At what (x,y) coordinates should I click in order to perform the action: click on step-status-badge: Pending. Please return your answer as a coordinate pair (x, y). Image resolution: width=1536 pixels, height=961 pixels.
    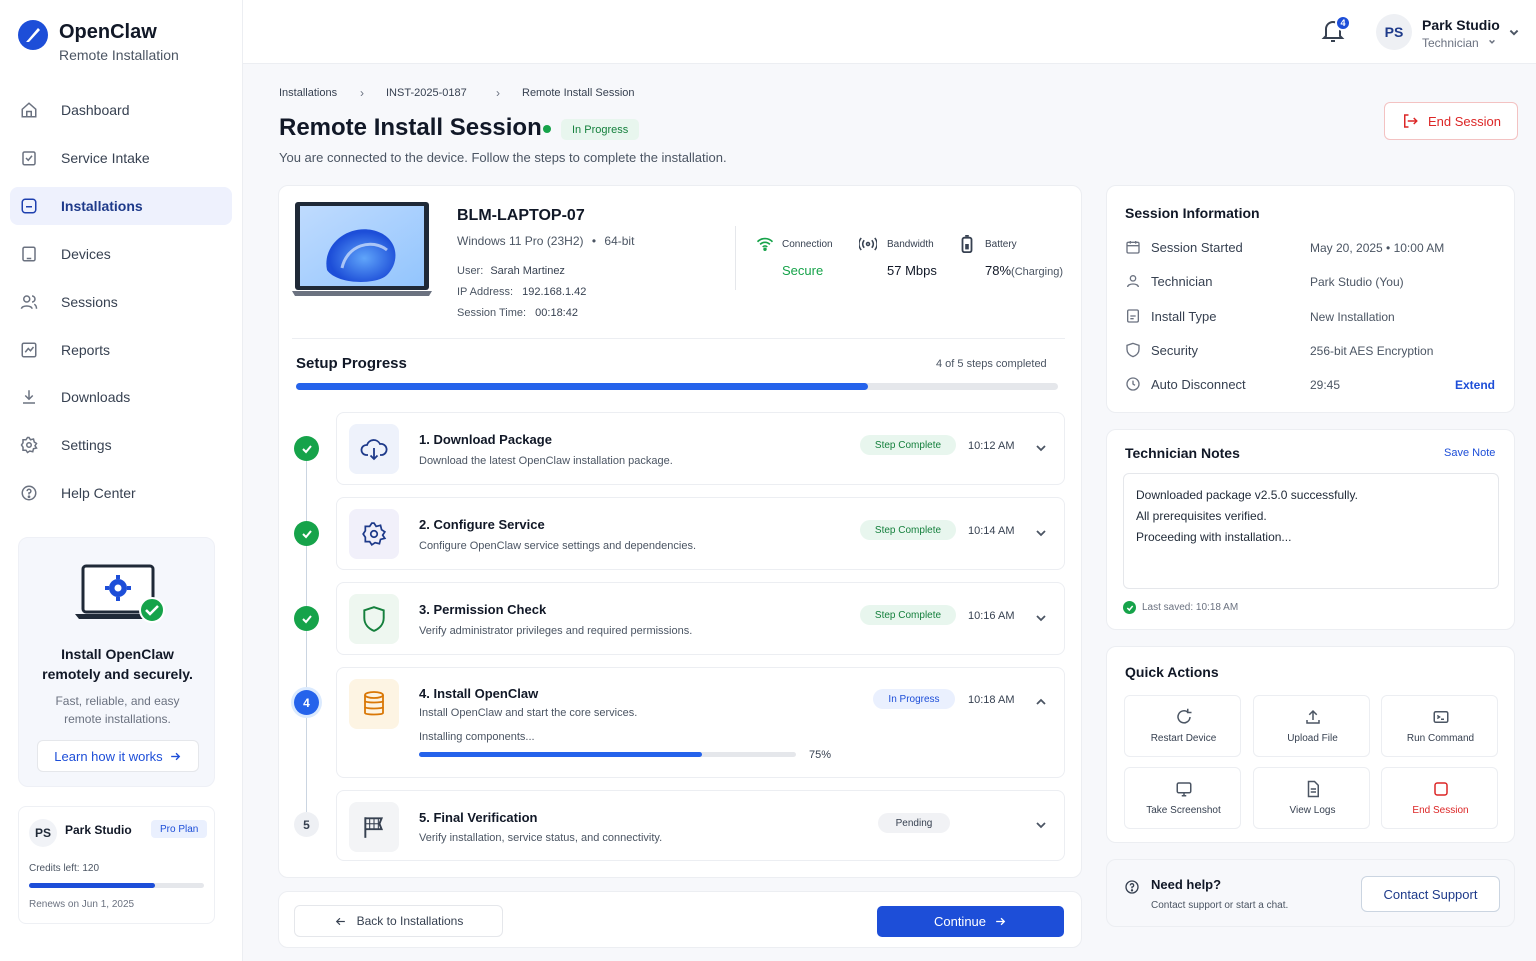
    Looking at the image, I should click on (914, 823).